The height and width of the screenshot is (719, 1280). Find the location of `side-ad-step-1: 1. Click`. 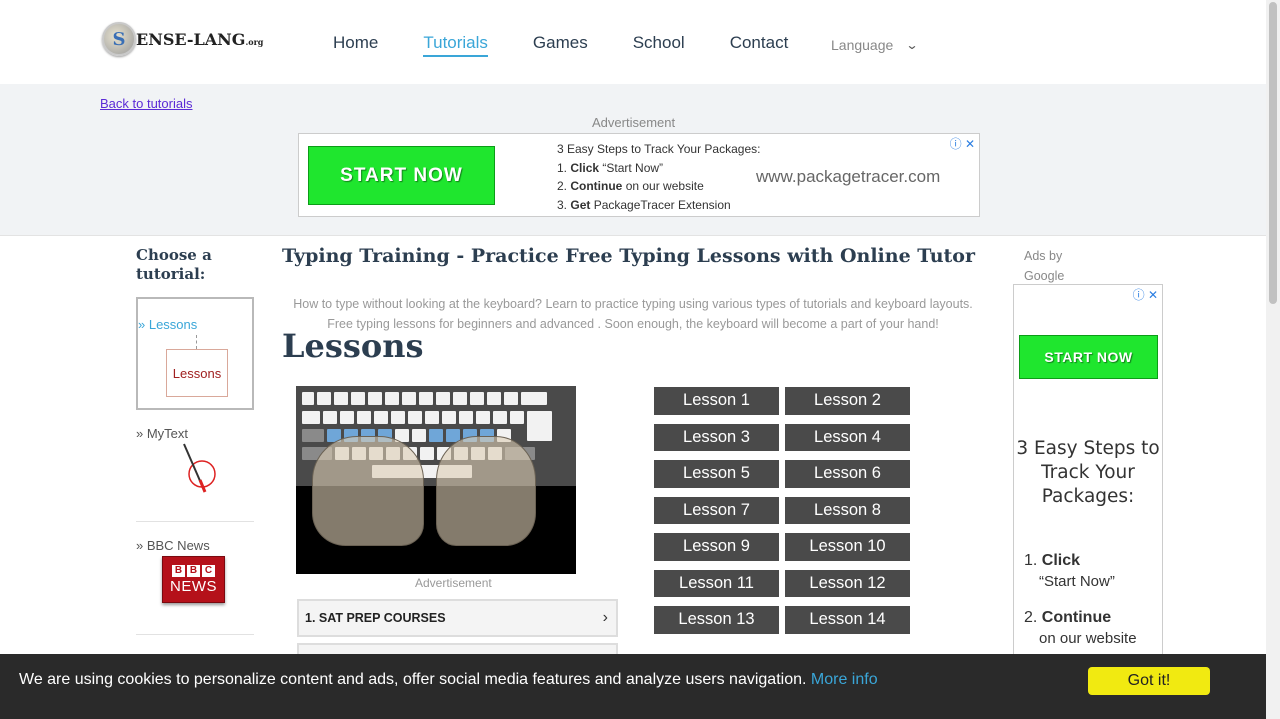

side-ad-step-1: 1. Click is located at coordinates (1052, 560).